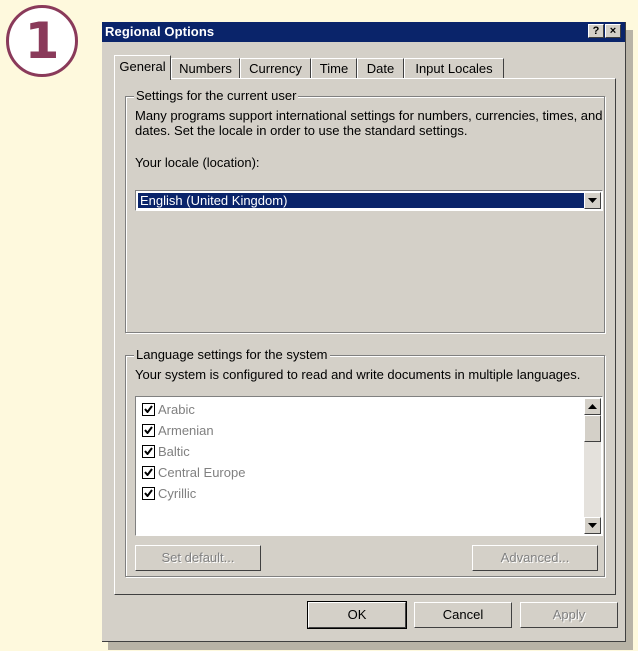 Image resolution: width=638 pixels, height=651 pixels. What do you see at coordinates (42, 41) in the screenshot?
I see `step-number-badge: 1` at bounding box center [42, 41].